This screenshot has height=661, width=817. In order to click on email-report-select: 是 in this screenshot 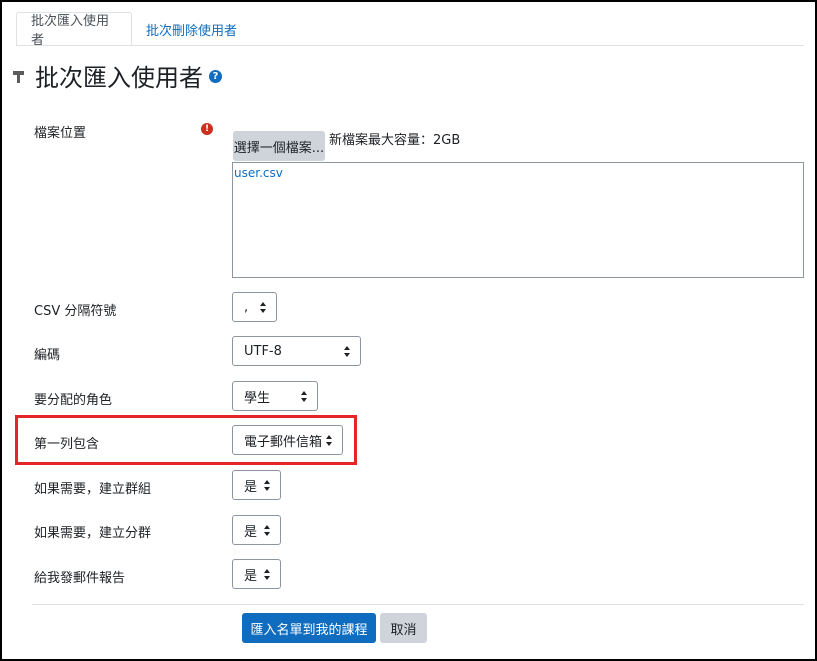, I will do `click(256, 574)`.